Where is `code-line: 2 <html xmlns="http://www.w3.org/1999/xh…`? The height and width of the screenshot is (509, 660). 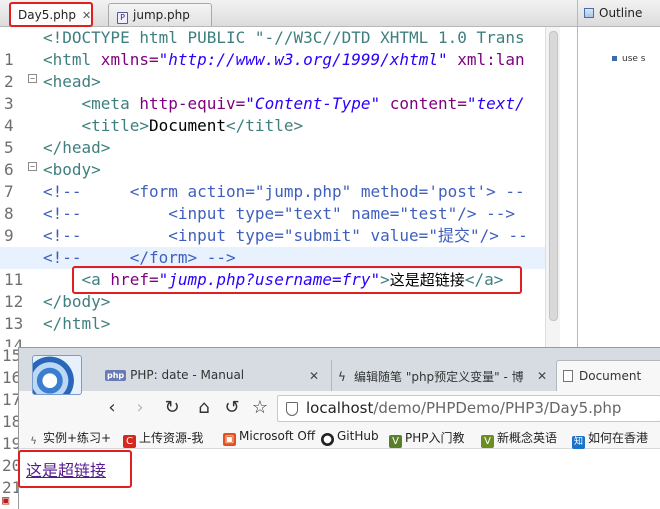
code-line: 2 <html xmlns="http://www.w3.org/1999/xh… is located at coordinates (272, 70).